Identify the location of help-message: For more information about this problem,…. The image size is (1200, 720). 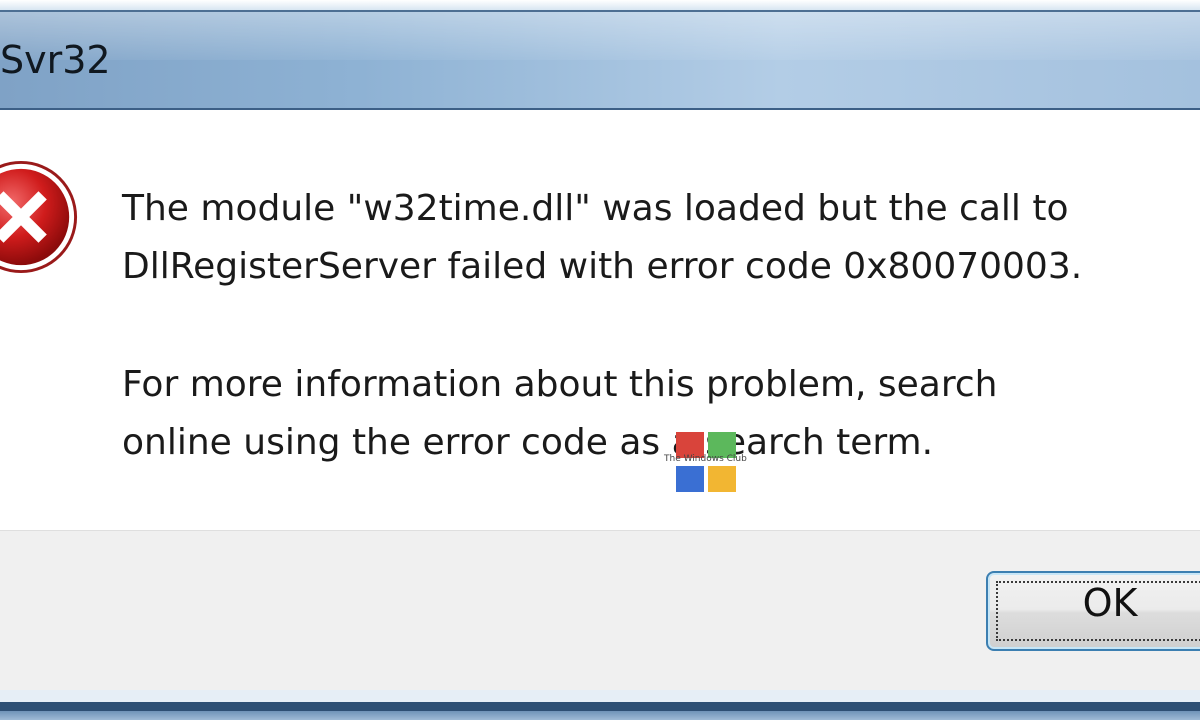
(559, 414).